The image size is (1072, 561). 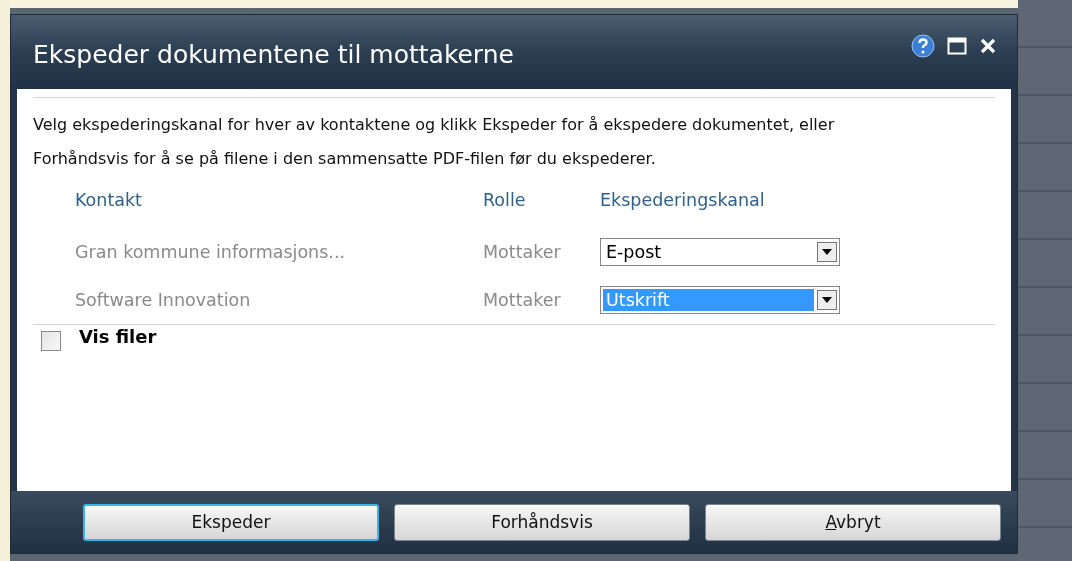 I want to click on window-title: Ekspeder dokumentene til mottakerne, so click(x=273, y=54).